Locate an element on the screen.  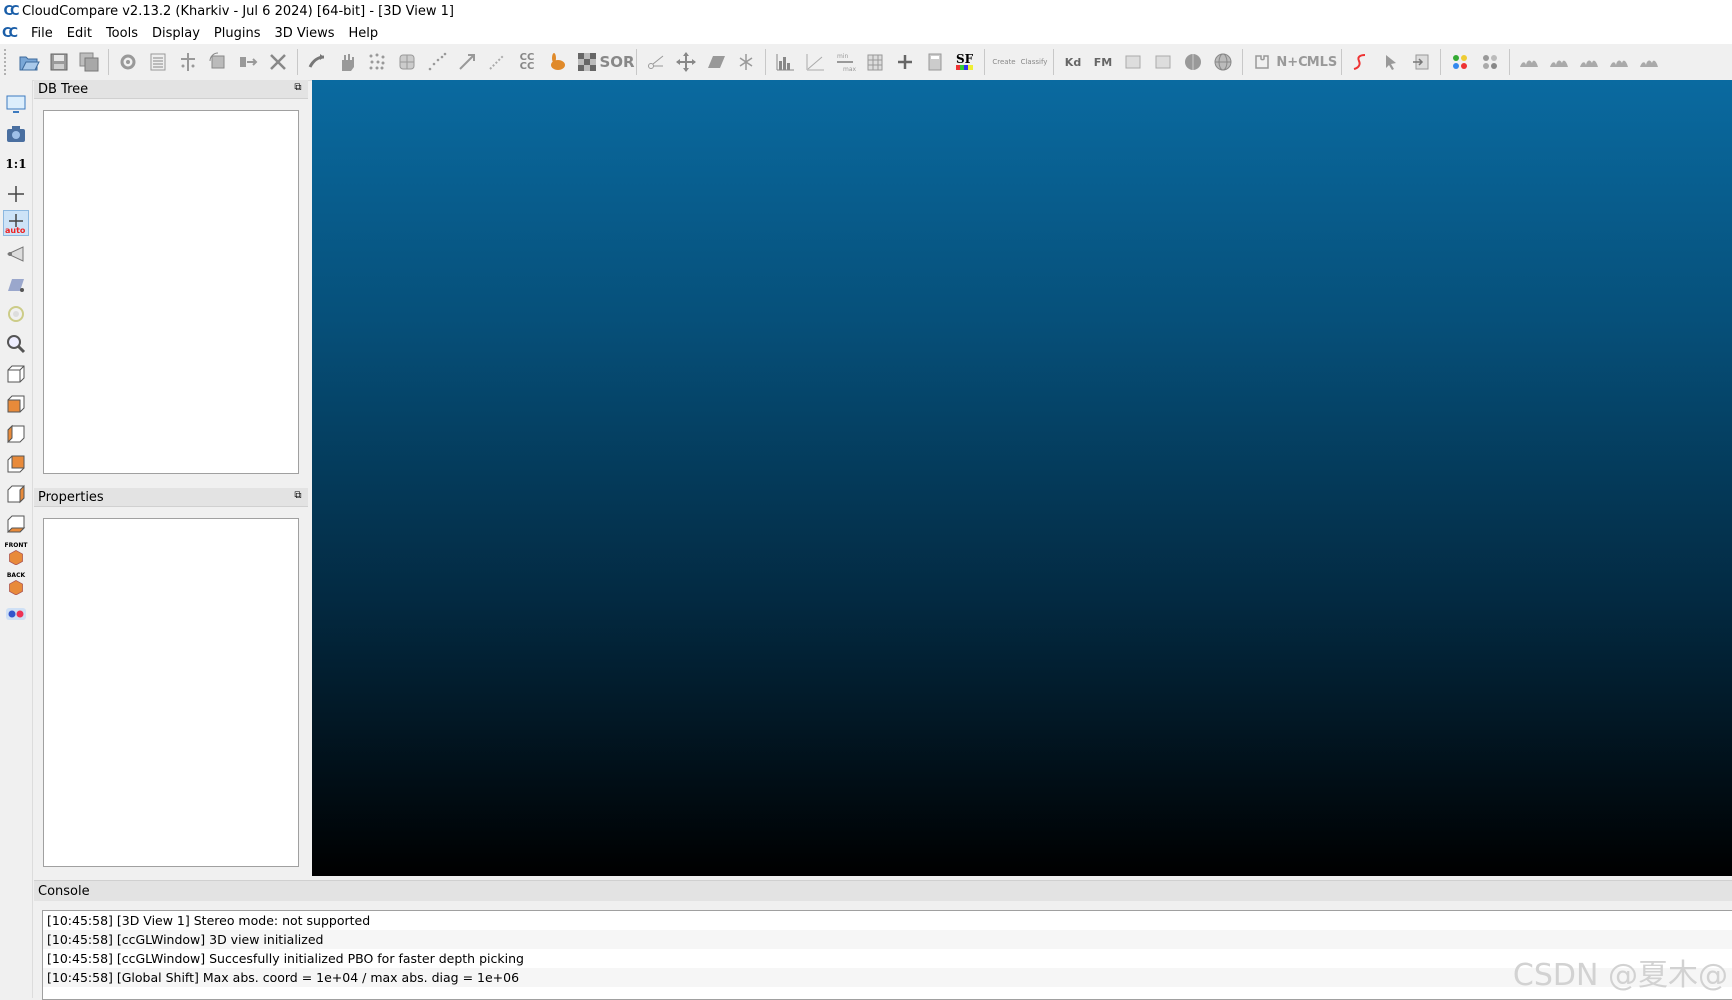
tree-icon is located at coordinates (1529, 63).